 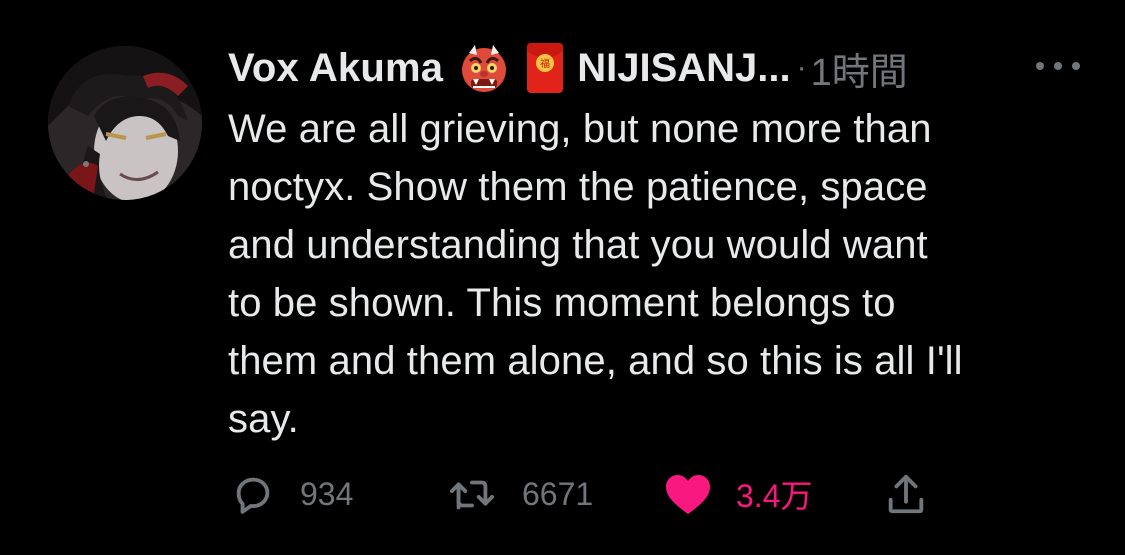 I want to click on like-button: 3.4万, so click(x=738, y=494).